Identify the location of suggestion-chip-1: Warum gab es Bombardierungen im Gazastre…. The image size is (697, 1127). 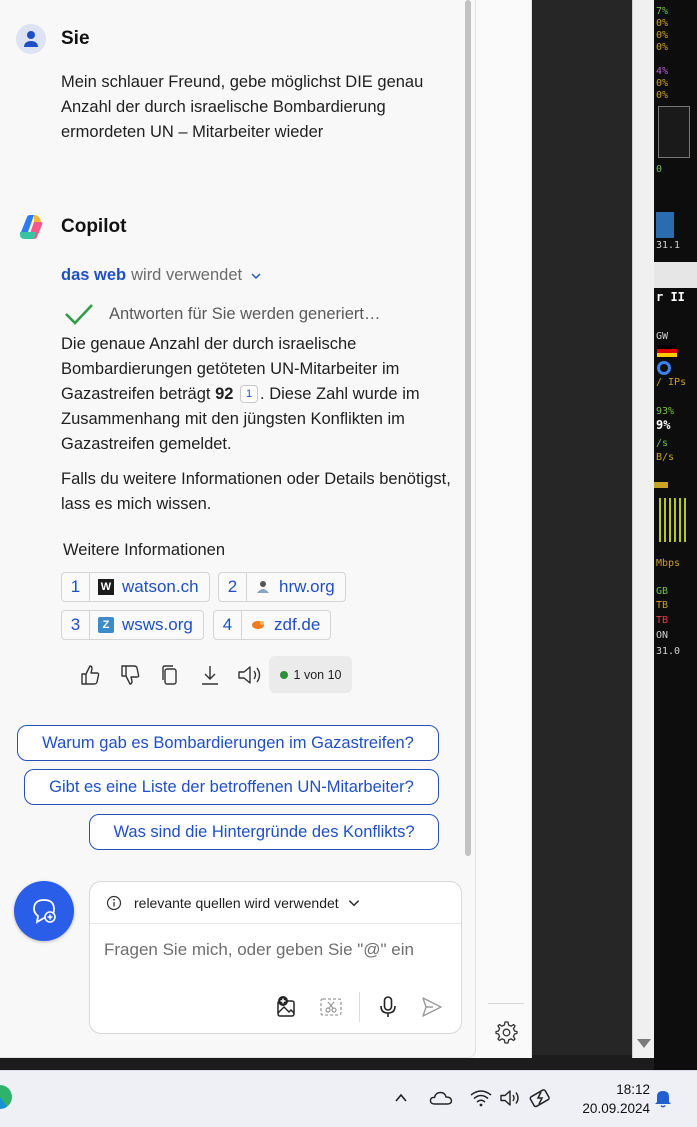
(228, 743).